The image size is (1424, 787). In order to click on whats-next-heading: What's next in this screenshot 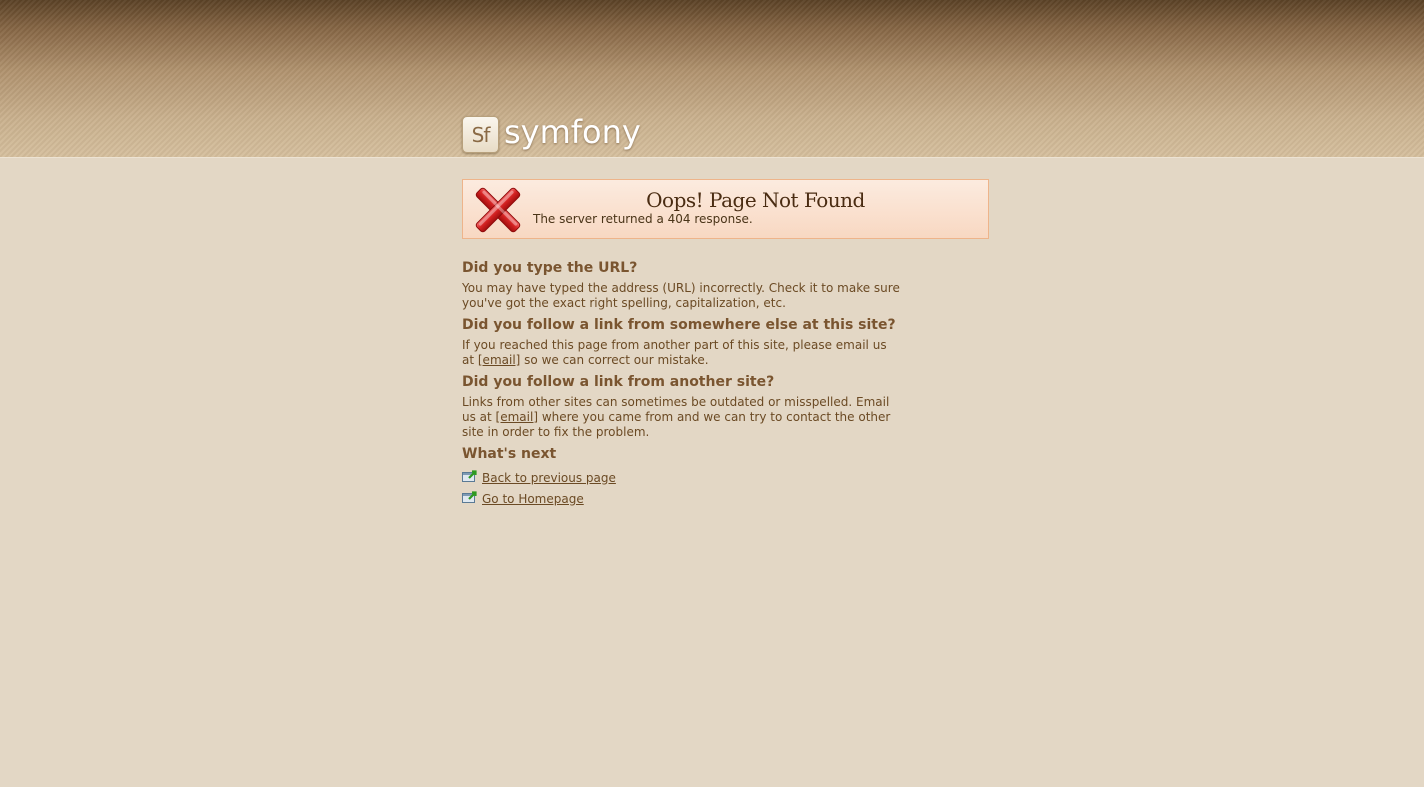, I will do `click(509, 454)`.